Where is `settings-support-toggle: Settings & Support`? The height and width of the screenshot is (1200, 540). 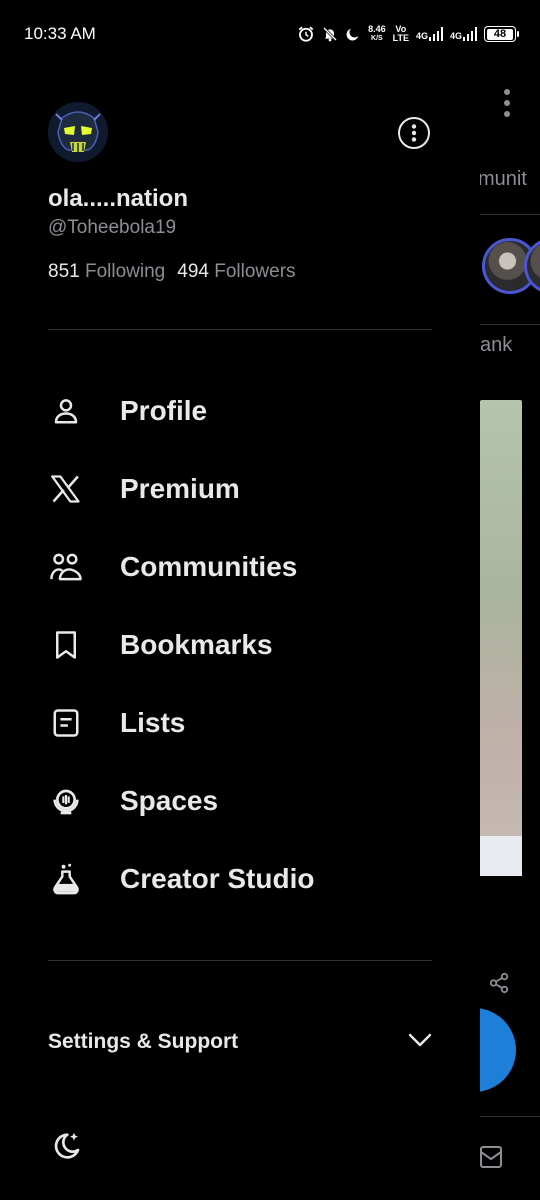
settings-support-toggle: Settings & Support is located at coordinates (240, 1042).